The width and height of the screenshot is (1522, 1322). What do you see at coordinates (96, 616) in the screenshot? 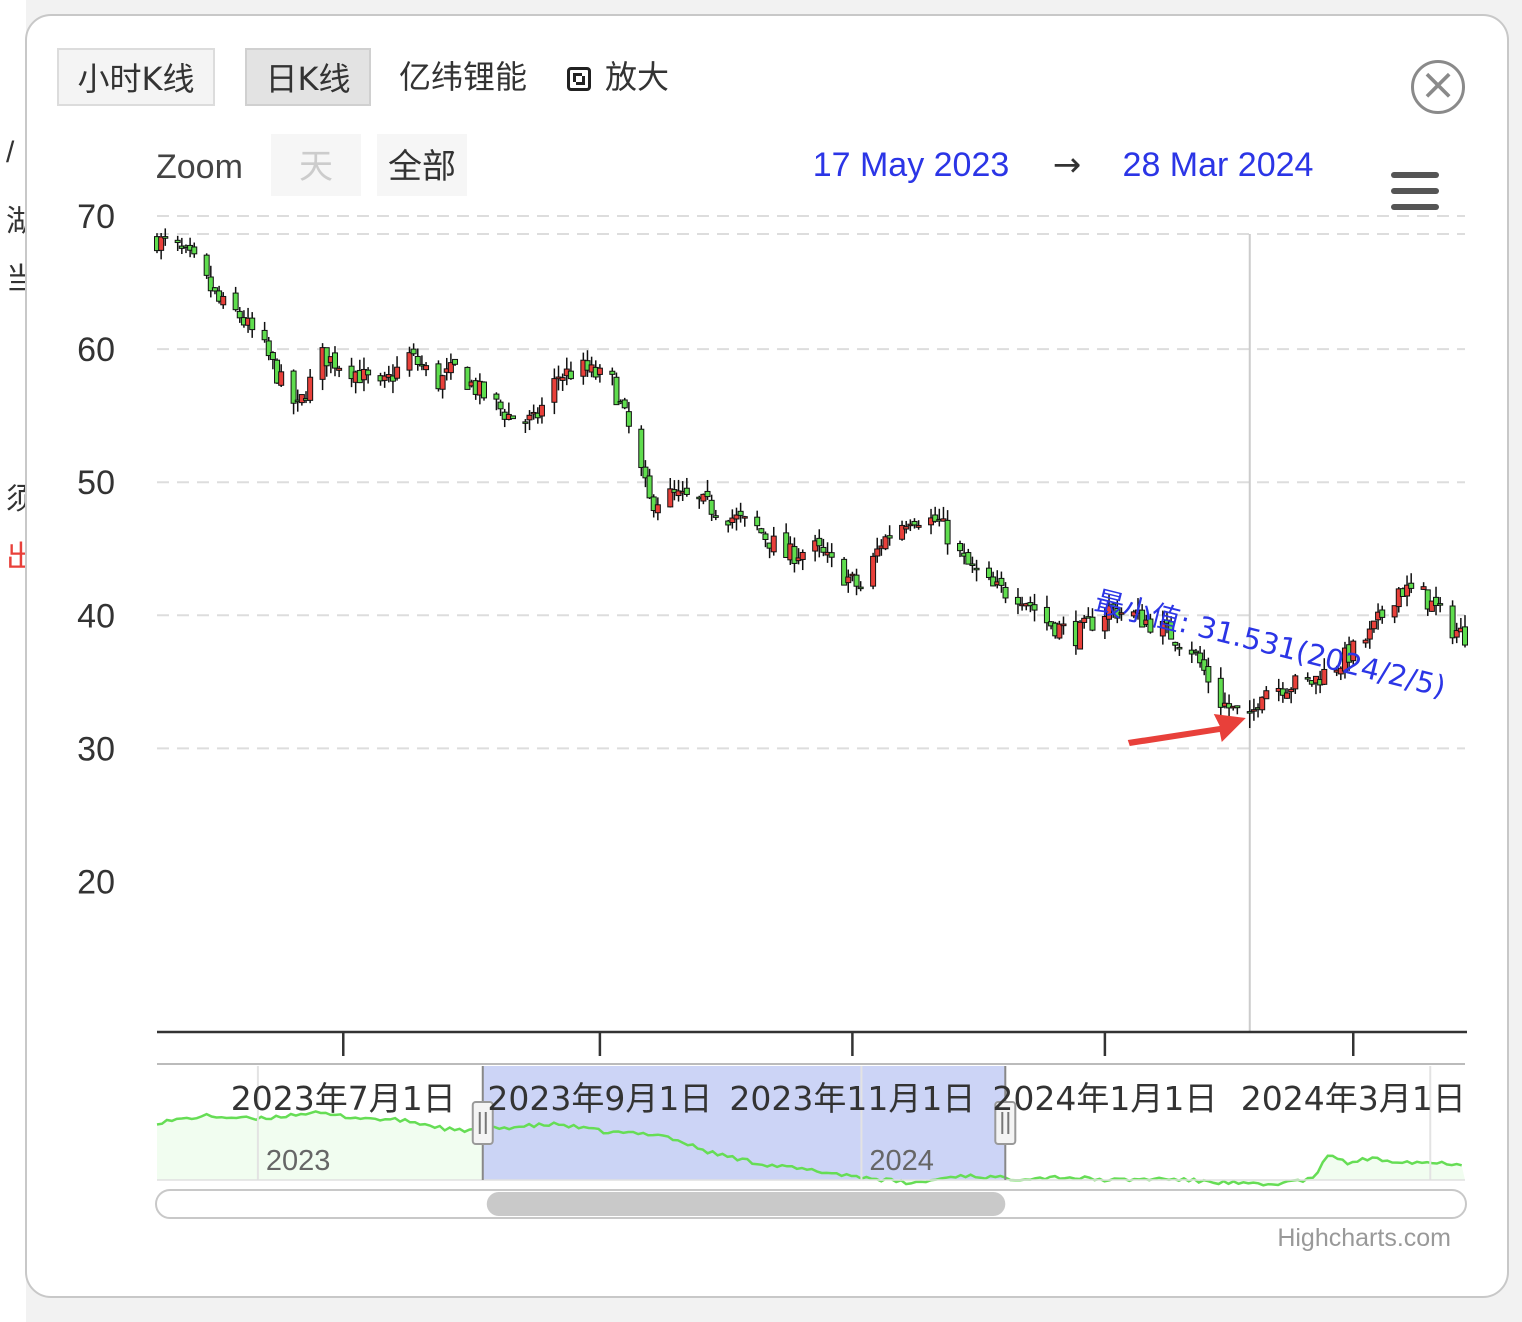
I see `y-tick-label: 40` at bounding box center [96, 616].